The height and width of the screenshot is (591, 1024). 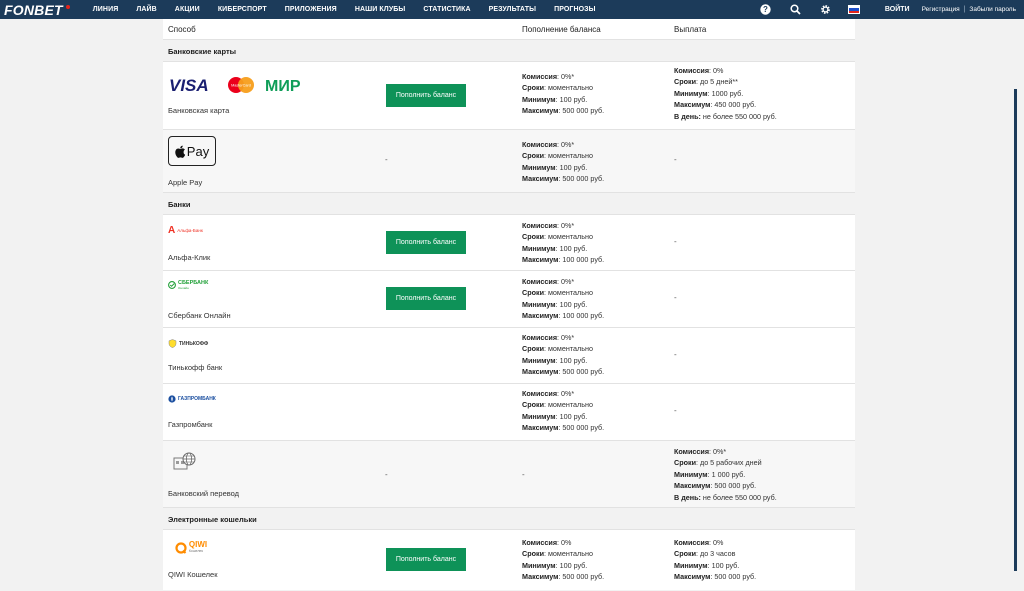 I want to click on section-title: Банковские карты, so click(x=202, y=51).